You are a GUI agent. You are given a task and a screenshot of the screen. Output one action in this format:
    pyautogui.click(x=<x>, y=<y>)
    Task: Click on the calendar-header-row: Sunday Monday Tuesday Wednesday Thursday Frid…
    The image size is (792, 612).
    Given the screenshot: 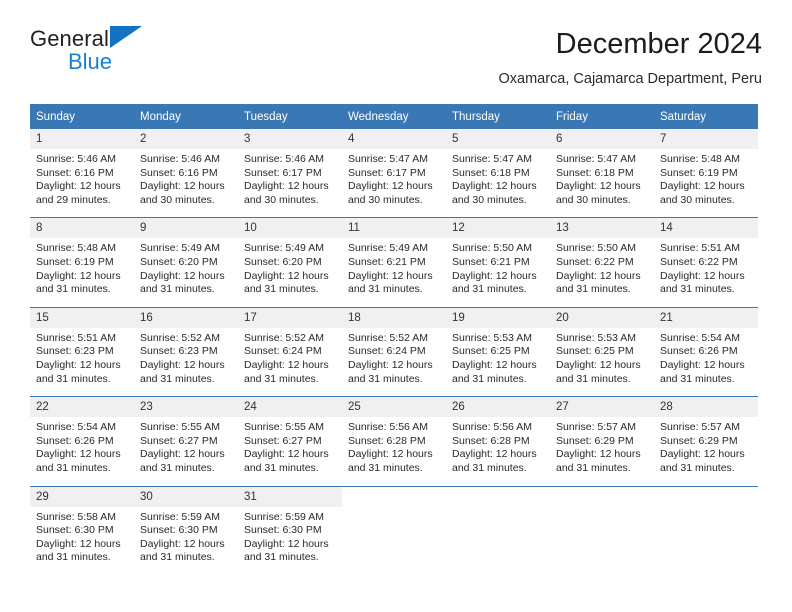 What is the action you would take?
    pyautogui.click(x=394, y=116)
    